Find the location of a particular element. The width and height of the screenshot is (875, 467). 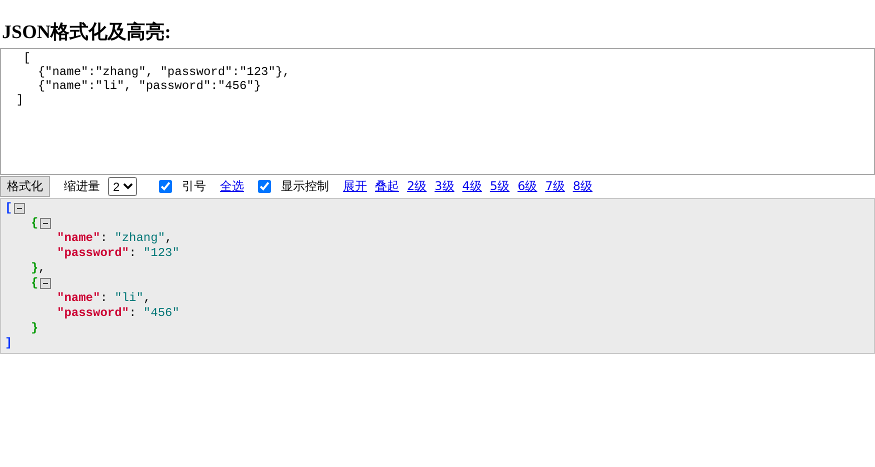

level-link: 5级 is located at coordinates (500, 186).